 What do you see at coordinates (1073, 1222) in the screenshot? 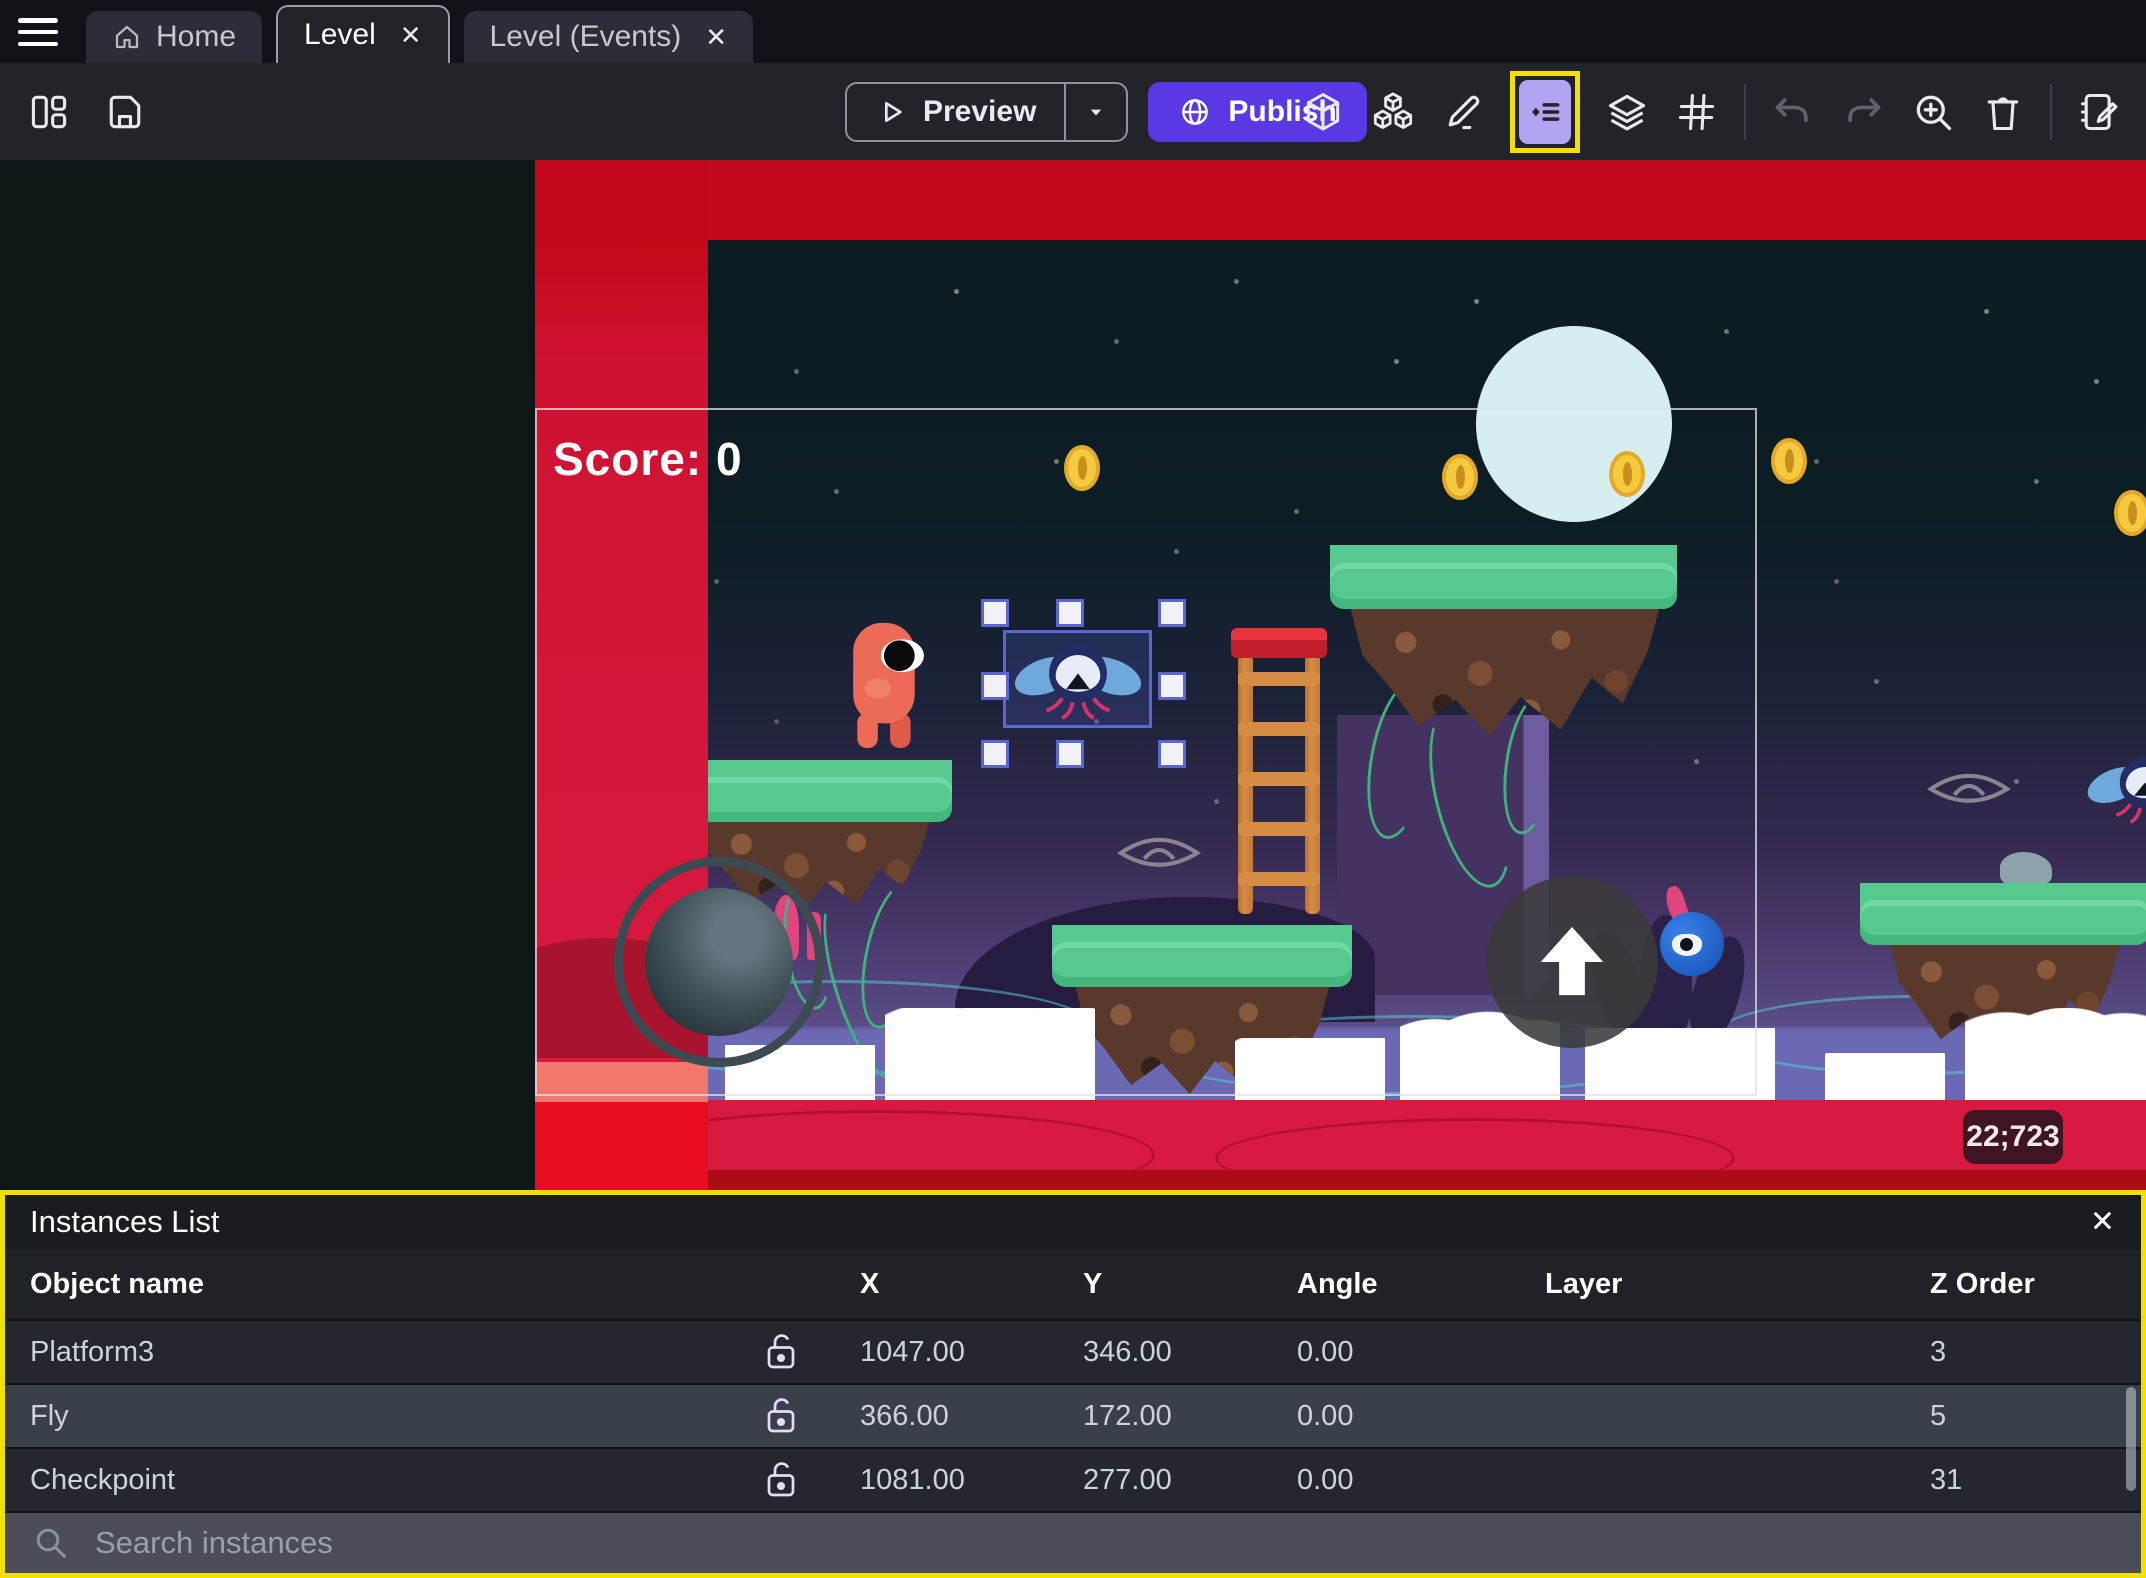
I see `instances-panel-header: Instances List ✕` at bounding box center [1073, 1222].